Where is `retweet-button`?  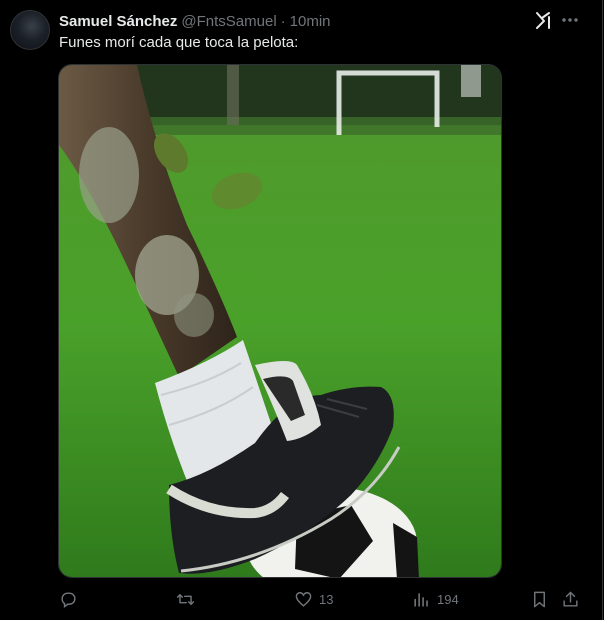
retweet-button is located at coordinates (185, 599).